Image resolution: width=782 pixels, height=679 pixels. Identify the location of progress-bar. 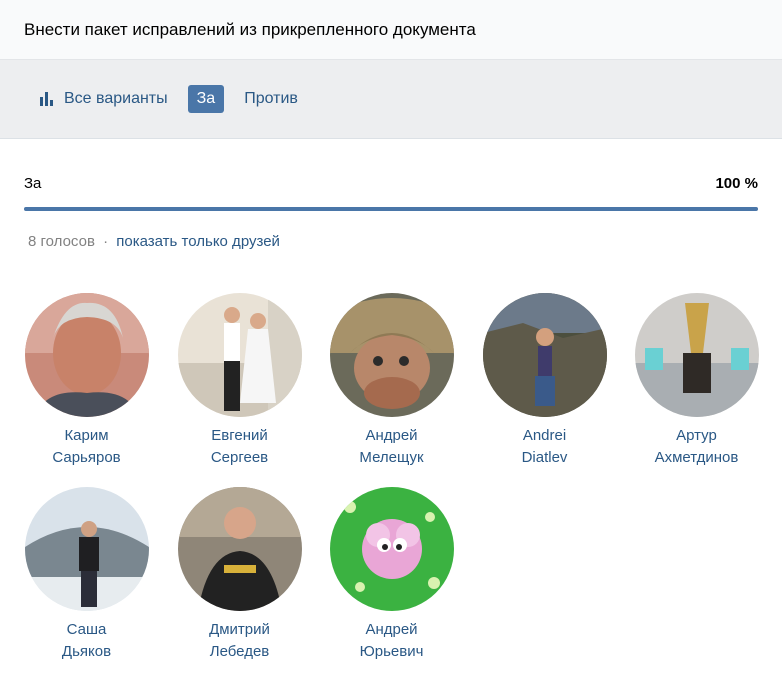
(391, 209).